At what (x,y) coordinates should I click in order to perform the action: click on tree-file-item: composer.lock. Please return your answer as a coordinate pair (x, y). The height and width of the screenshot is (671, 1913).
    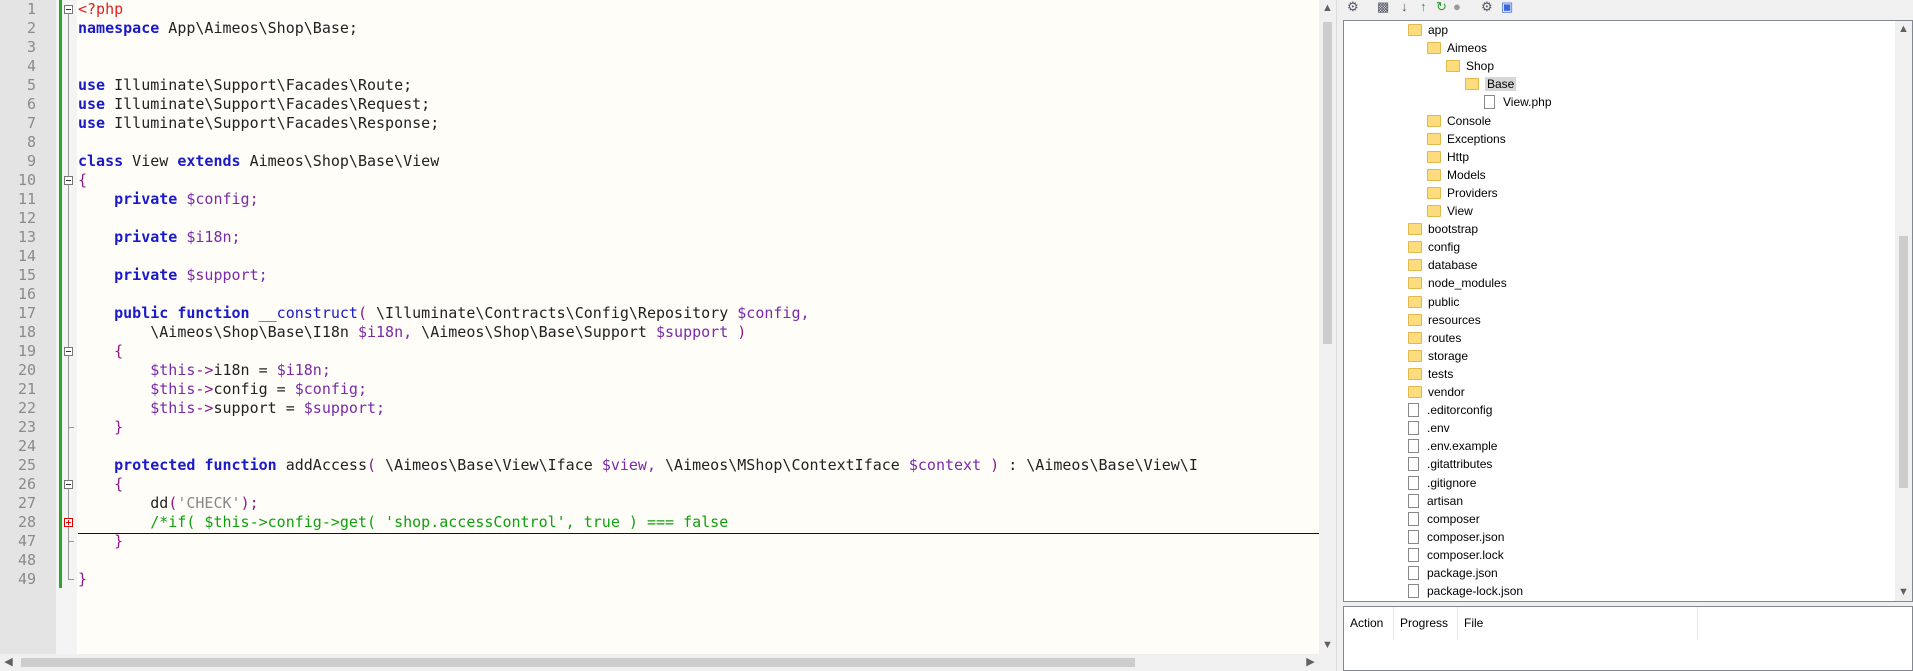
    Looking at the image, I should click on (1456, 555).